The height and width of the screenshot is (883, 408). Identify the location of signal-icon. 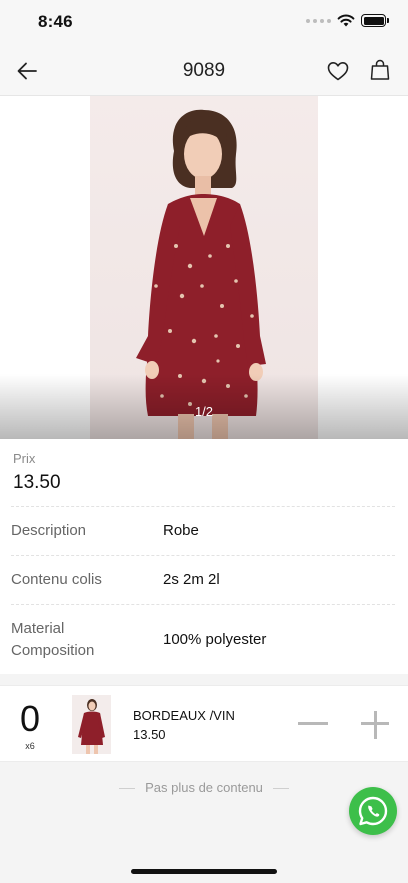
(318, 20).